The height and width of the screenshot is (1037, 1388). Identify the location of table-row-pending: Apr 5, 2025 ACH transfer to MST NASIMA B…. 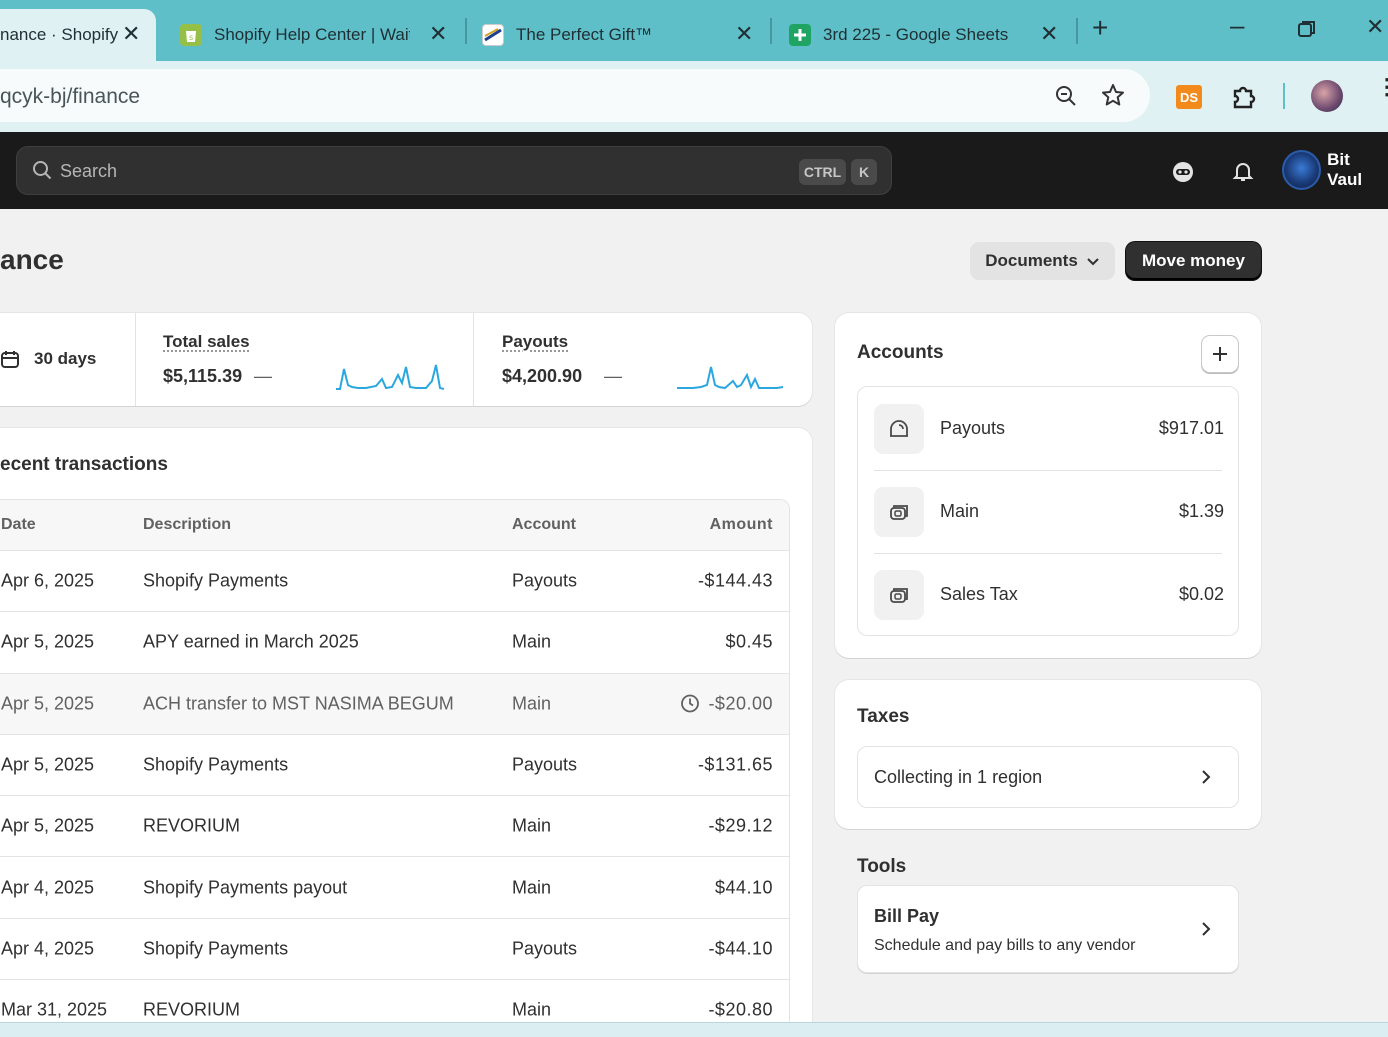
(394, 704).